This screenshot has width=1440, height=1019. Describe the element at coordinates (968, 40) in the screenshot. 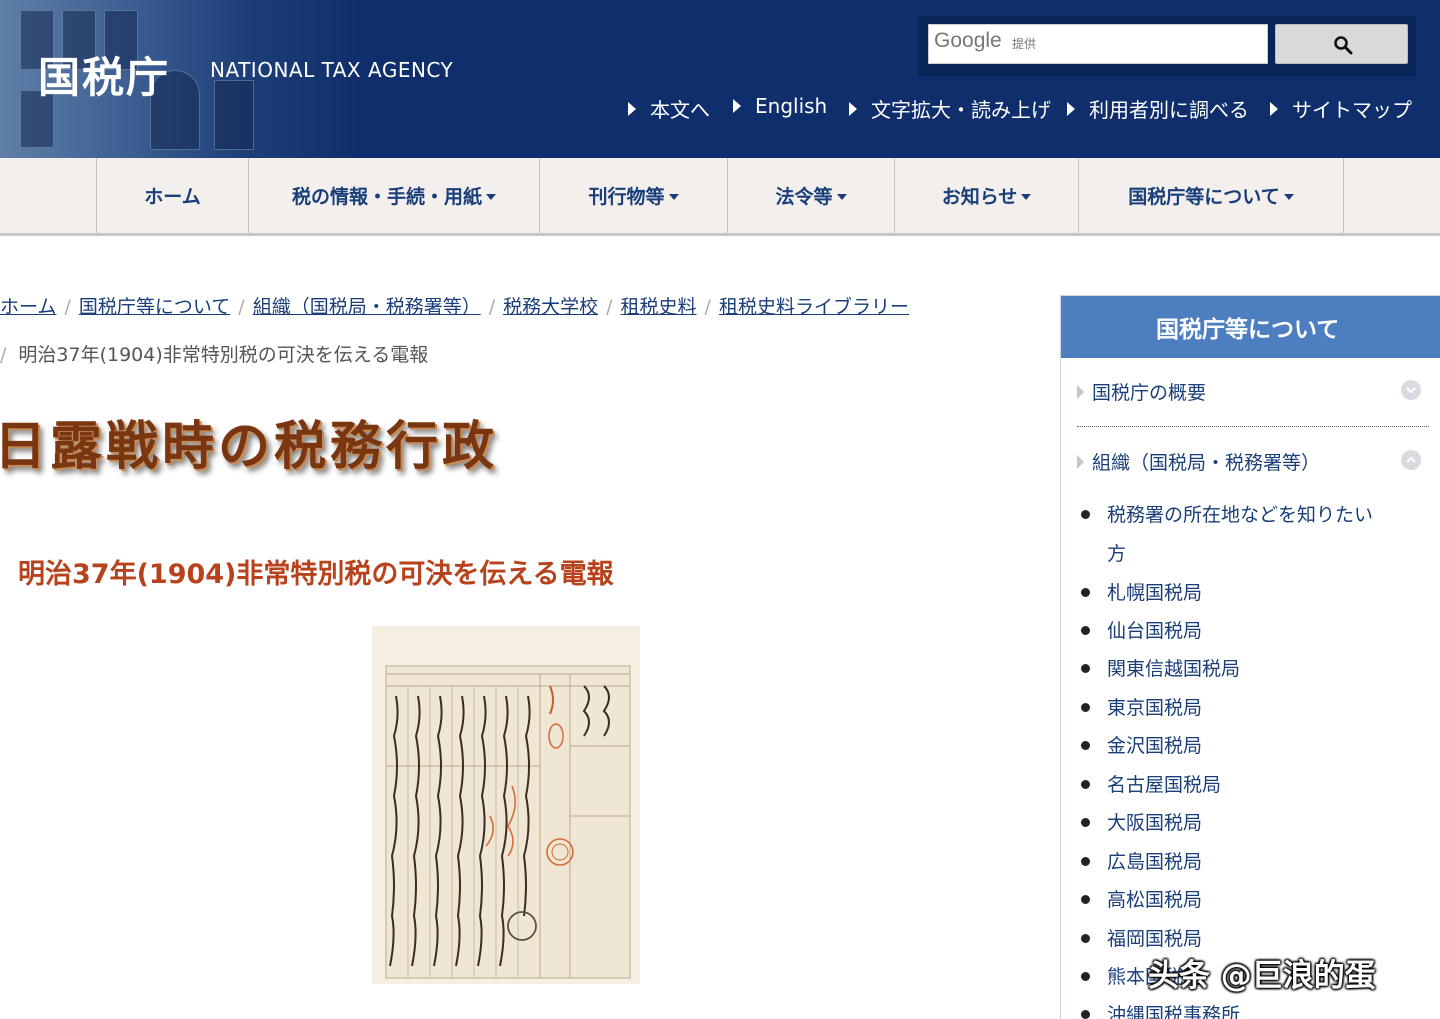

I see `google-brand: Google` at that location.